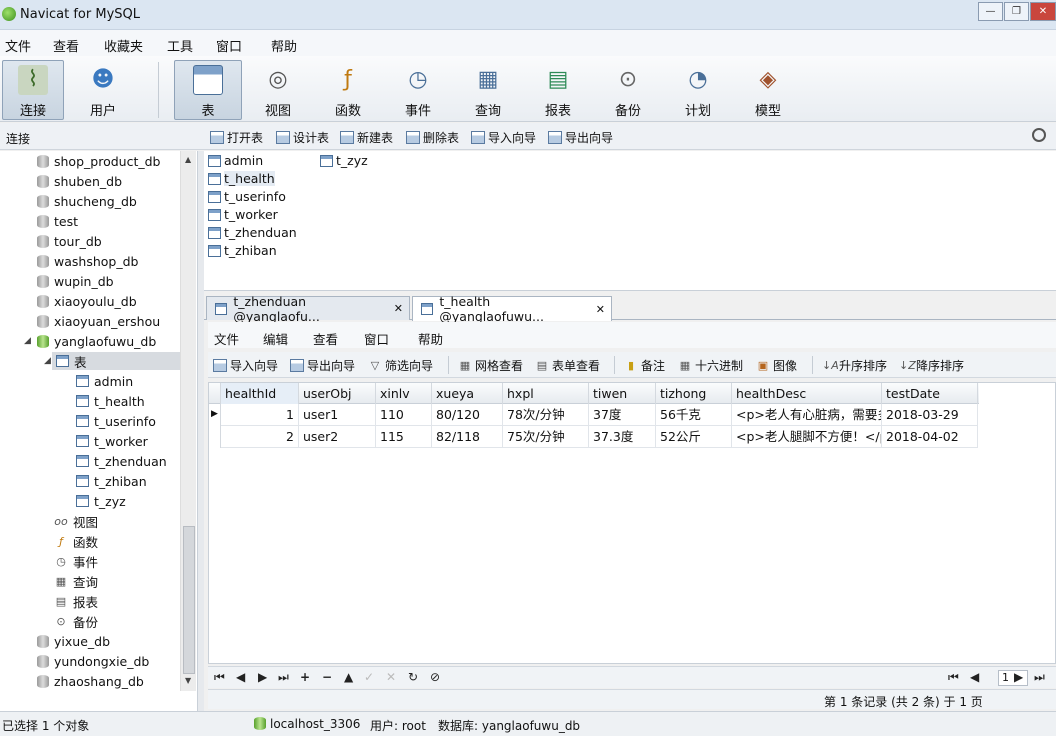 Image resolution: width=1056 pixels, height=736 pixels. Describe the element at coordinates (76, 541) in the screenshot. I see `tree-functions-node: ƒ 函数` at that location.